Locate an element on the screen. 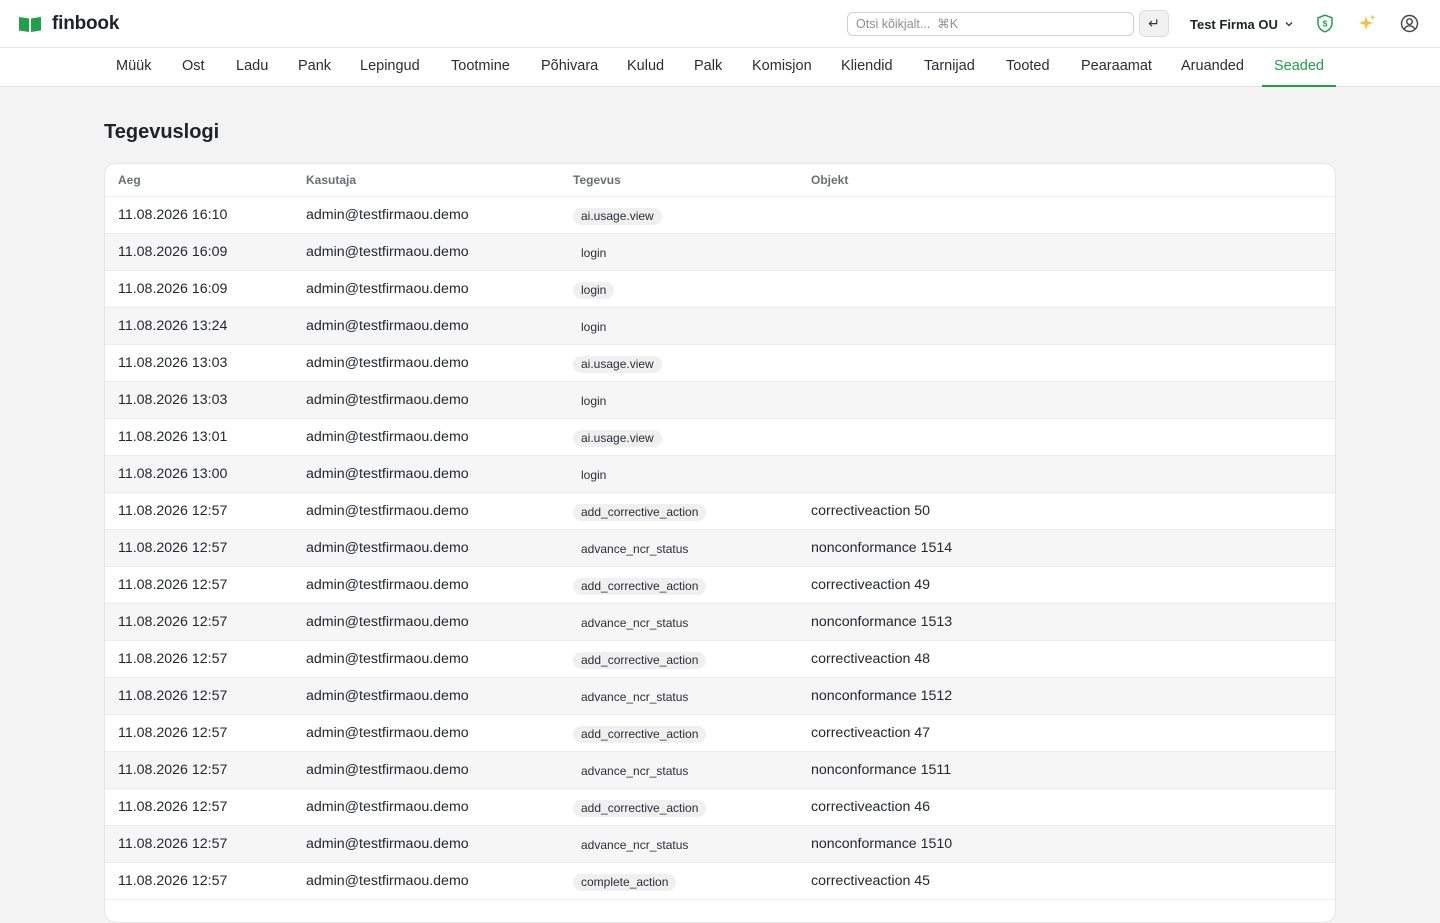 The width and height of the screenshot is (1440, 923). user-circle-icon is located at coordinates (1409, 23).